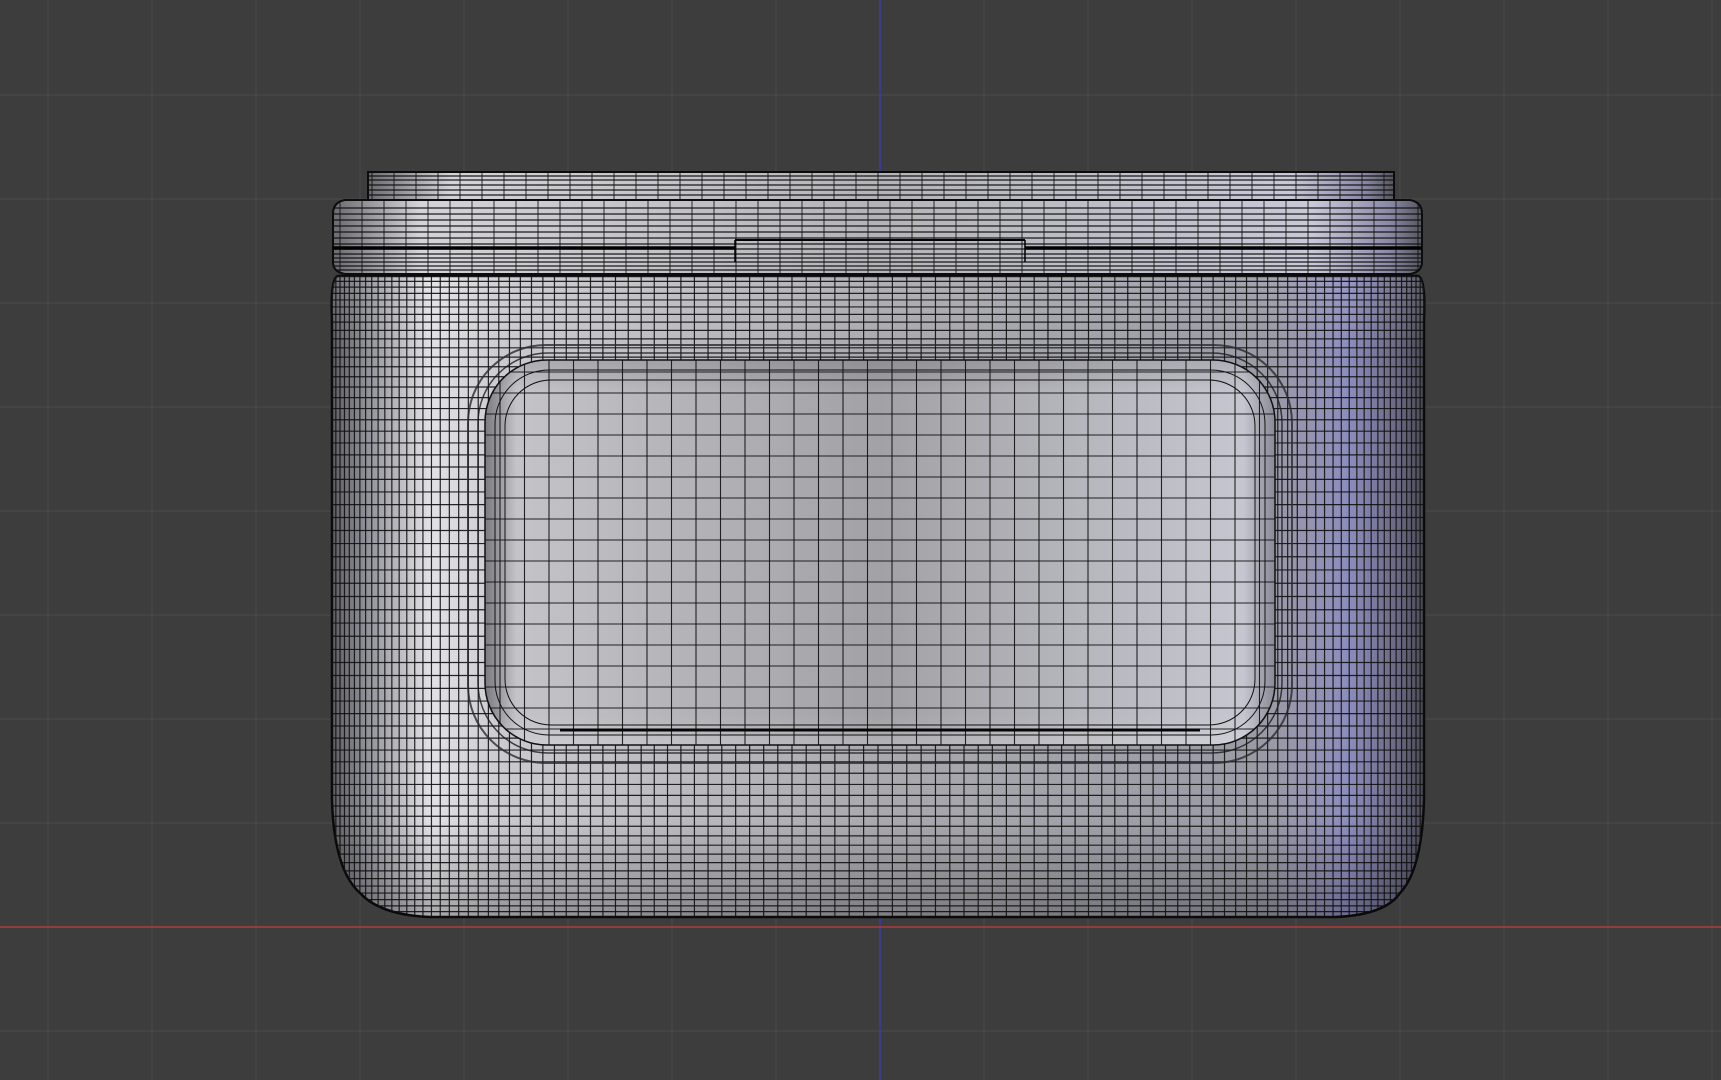 This screenshot has height=1080, width=1721. What do you see at coordinates (877, 237) in the screenshot?
I see `lid-band` at bounding box center [877, 237].